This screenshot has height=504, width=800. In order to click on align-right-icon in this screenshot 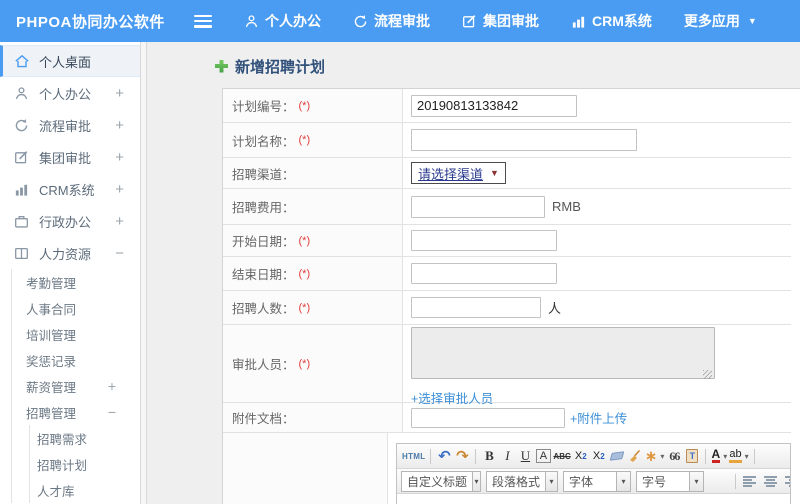, I will do `click(786, 481)`.